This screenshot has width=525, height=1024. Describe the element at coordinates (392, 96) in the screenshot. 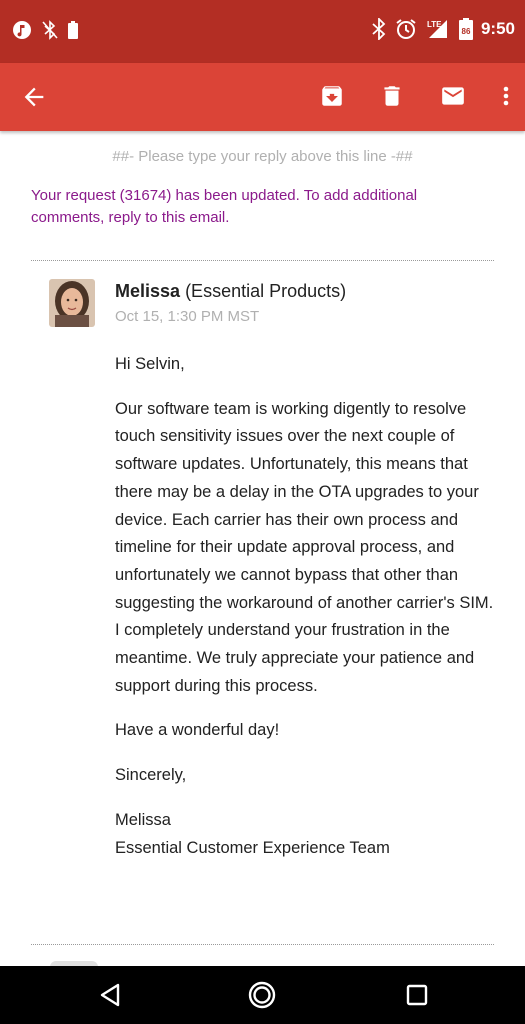

I see `delete-icon` at that location.